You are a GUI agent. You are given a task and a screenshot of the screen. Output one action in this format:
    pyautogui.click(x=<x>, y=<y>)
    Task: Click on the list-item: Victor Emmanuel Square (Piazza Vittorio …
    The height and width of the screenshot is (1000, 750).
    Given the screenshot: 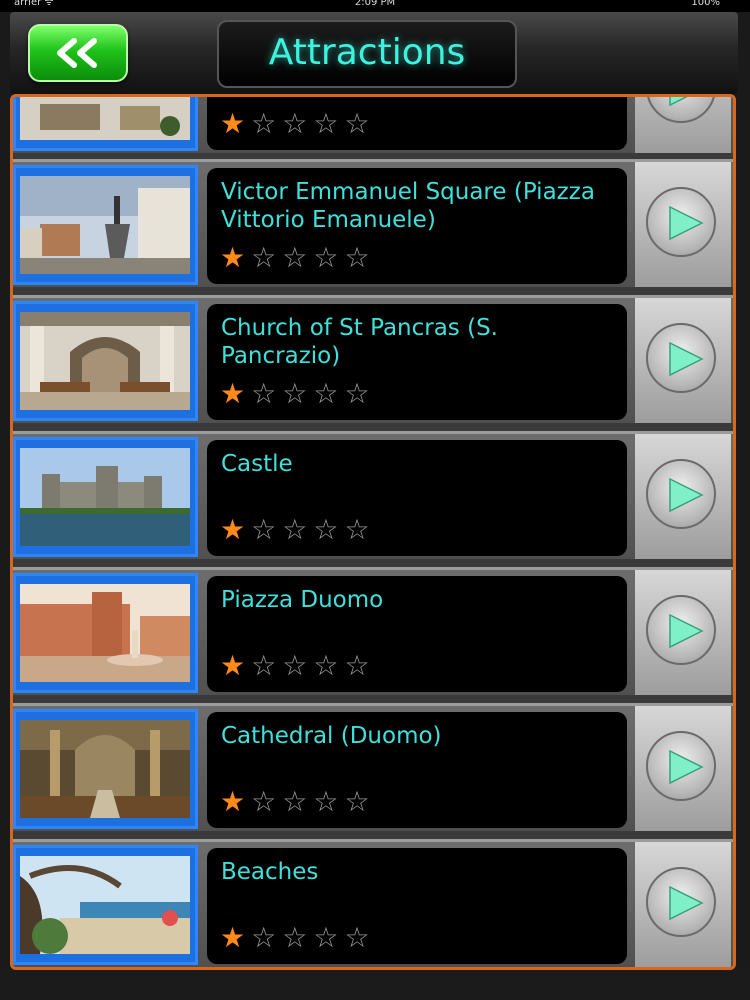 What is the action you would take?
    pyautogui.click(x=373, y=223)
    